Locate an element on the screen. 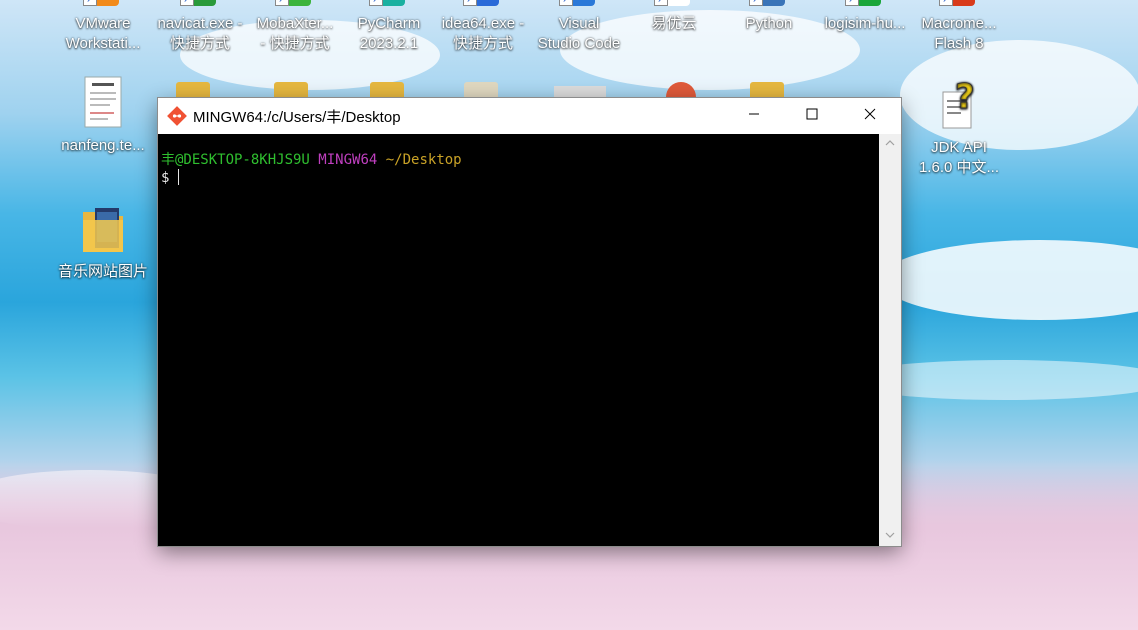 Image resolution: width=1138 pixels, height=630 pixels. hidden-desktop-icons is located at coordinates (530, 89).